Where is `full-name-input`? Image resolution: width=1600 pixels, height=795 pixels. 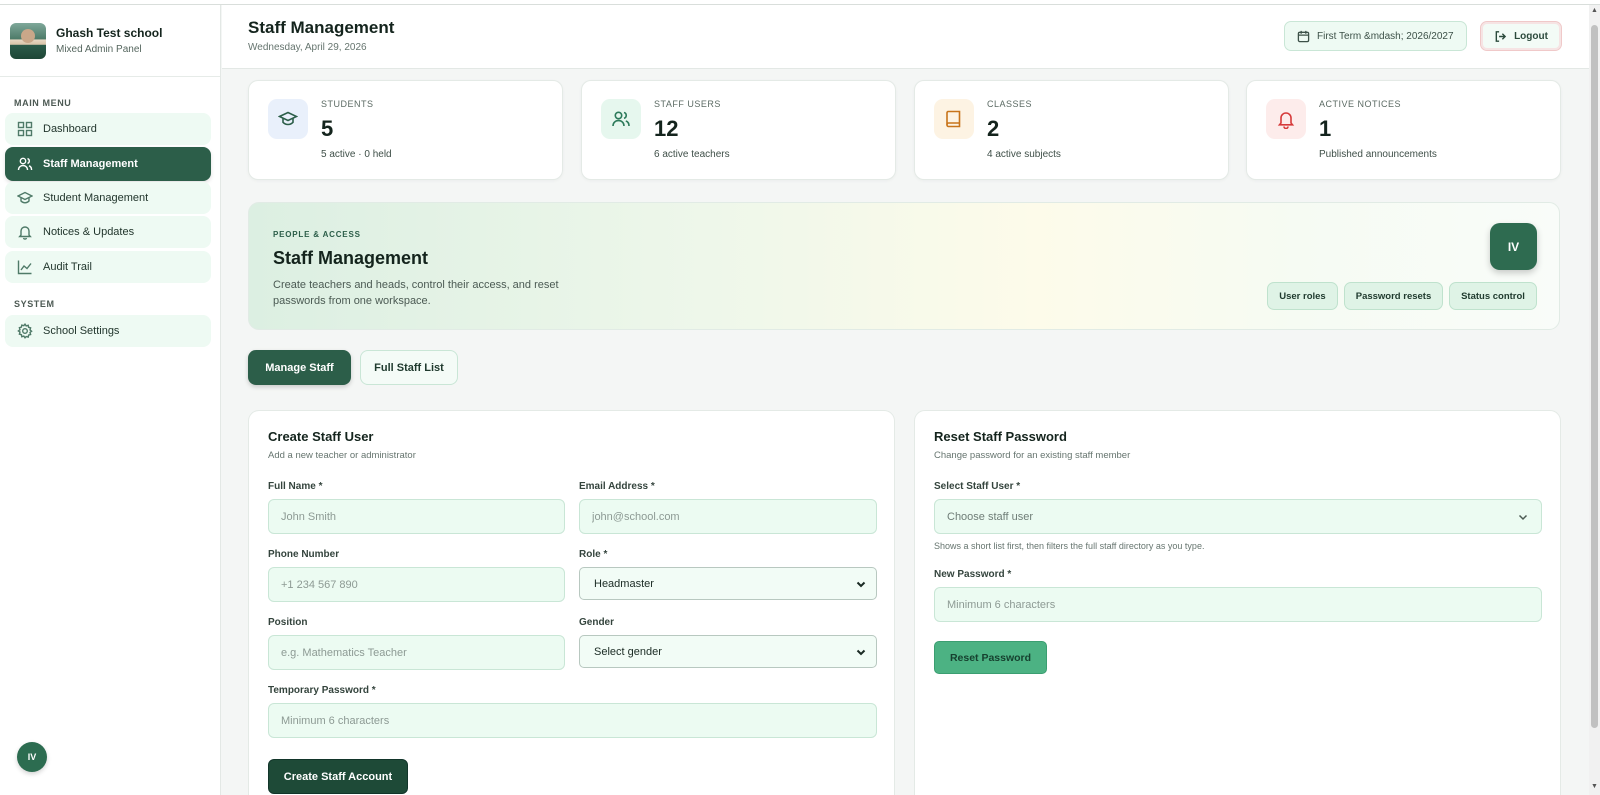 full-name-input is located at coordinates (416, 516).